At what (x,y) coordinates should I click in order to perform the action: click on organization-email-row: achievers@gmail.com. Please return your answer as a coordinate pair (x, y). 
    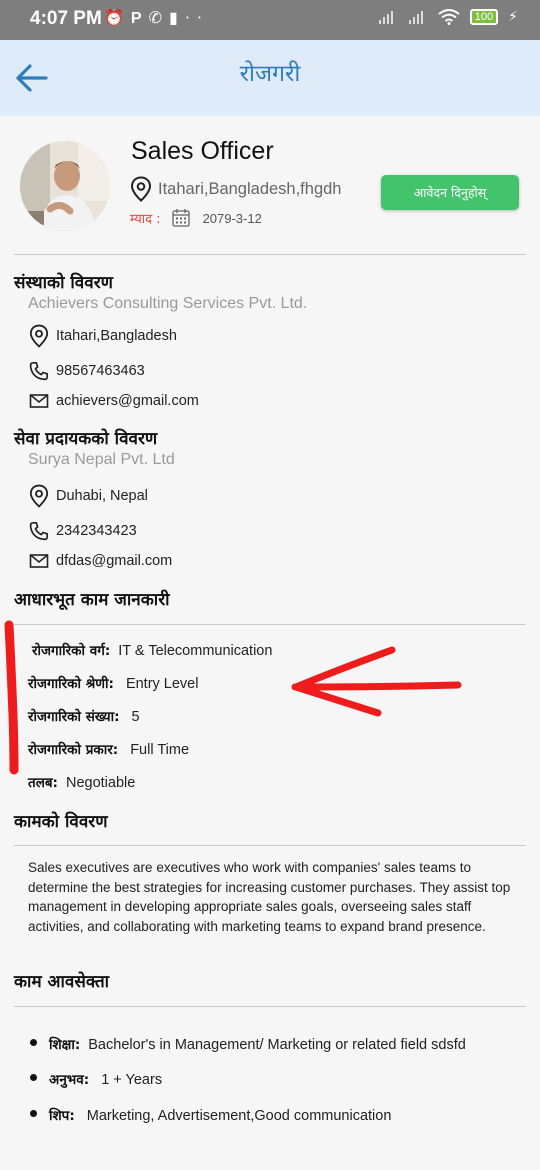
    Looking at the image, I should click on (113, 401).